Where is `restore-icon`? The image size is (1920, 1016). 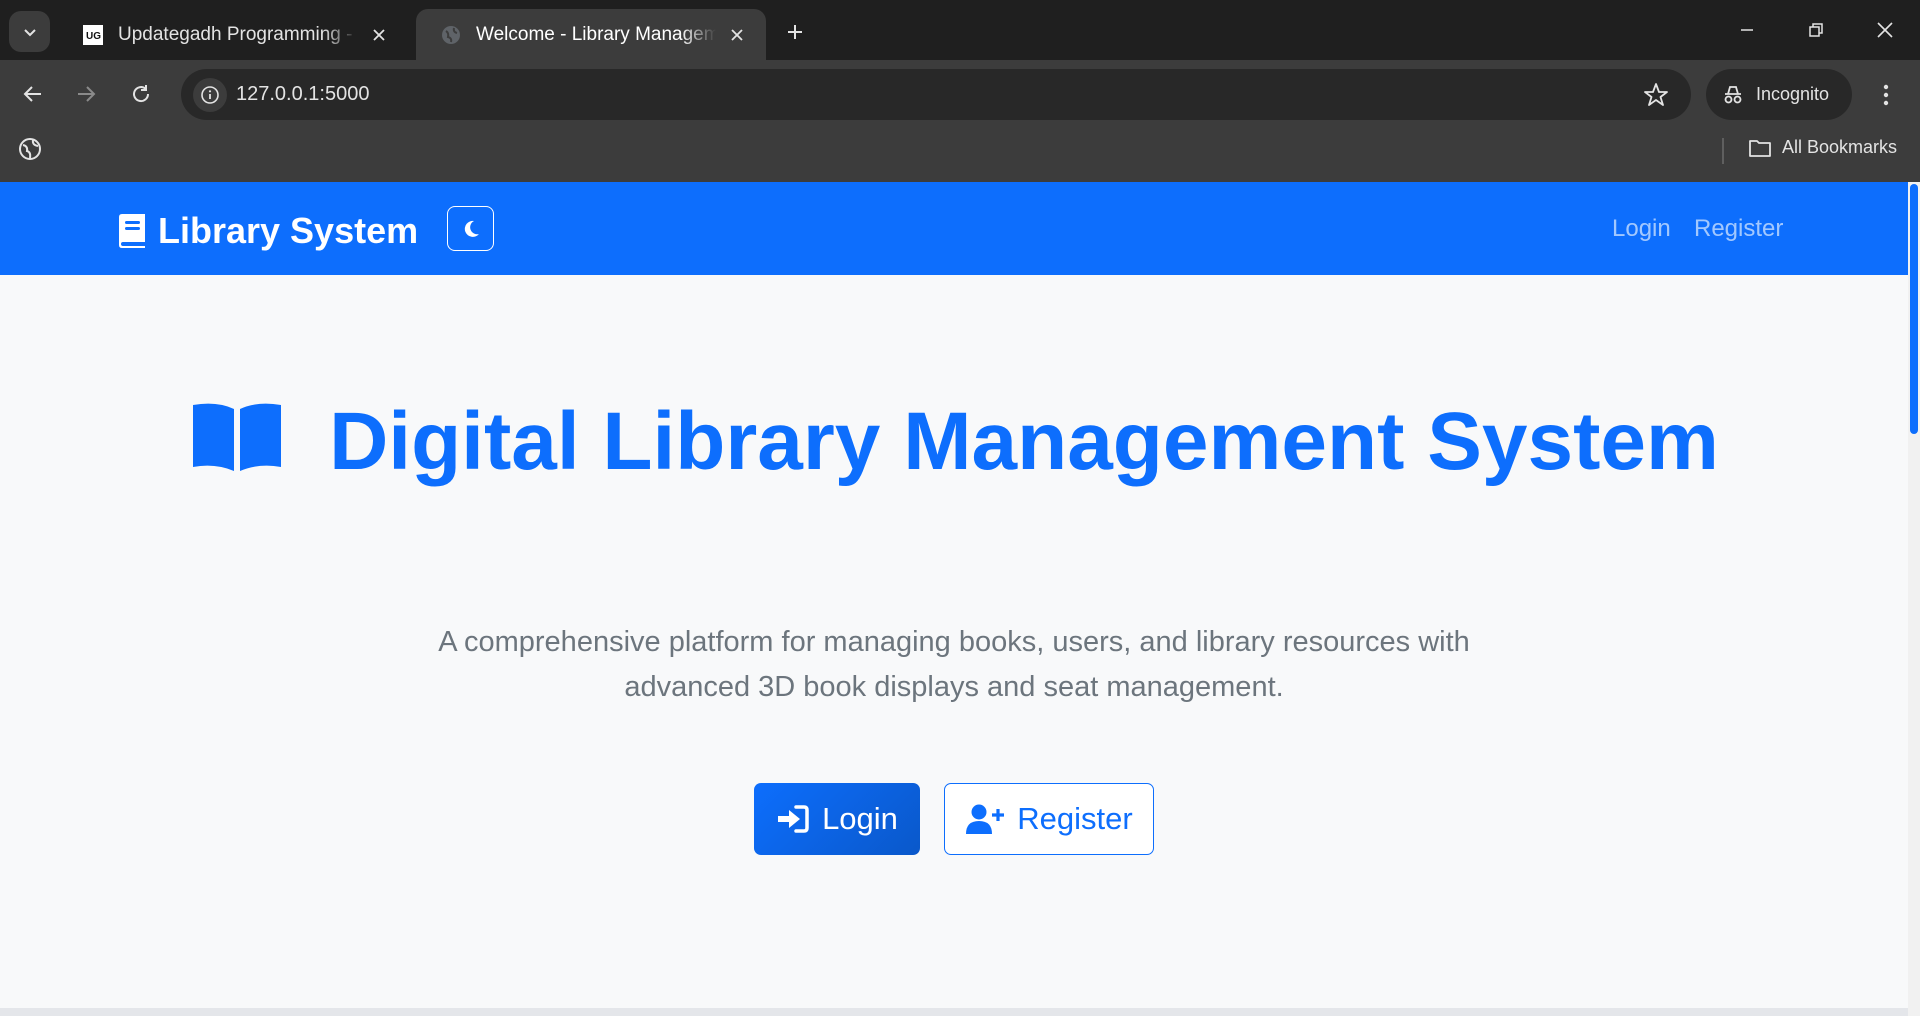 restore-icon is located at coordinates (1816, 30).